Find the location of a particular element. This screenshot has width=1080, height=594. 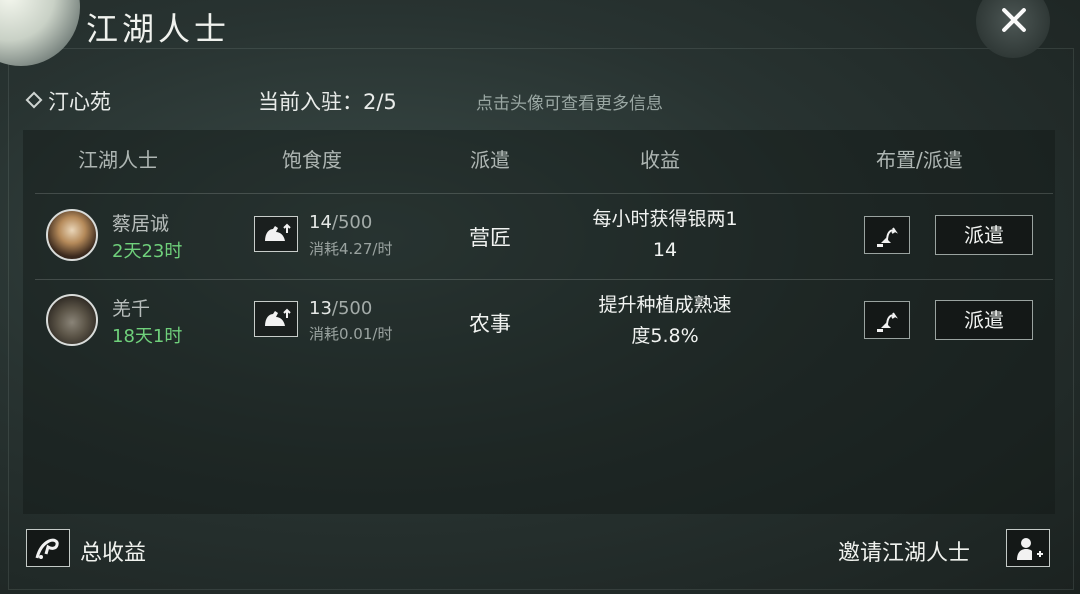

close-icon is located at coordinates (1014, 20).